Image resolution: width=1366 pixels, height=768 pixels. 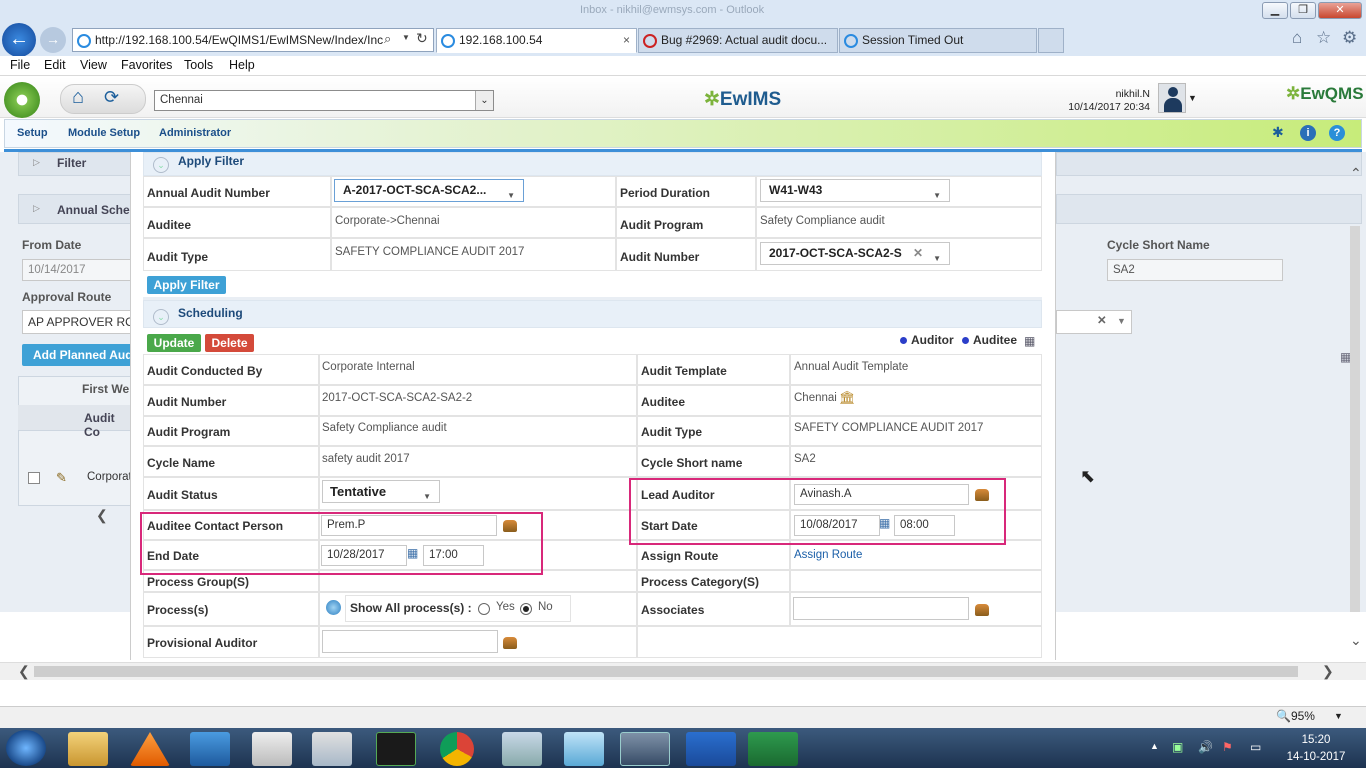 What do you see at coordinates (1227, 747) in the screenshot?
I see `network-icon: ⚑` at bounding box center [1227, 747].